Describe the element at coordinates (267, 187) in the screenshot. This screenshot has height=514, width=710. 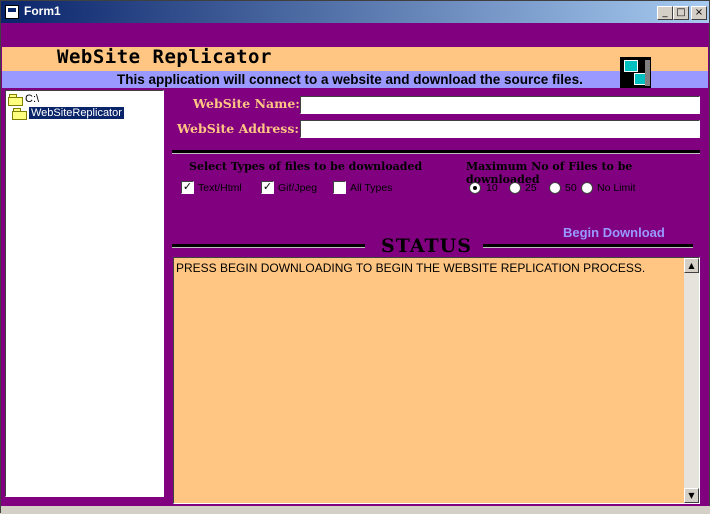
I see `gif-jpeg-checkbox: ✓` at that location.